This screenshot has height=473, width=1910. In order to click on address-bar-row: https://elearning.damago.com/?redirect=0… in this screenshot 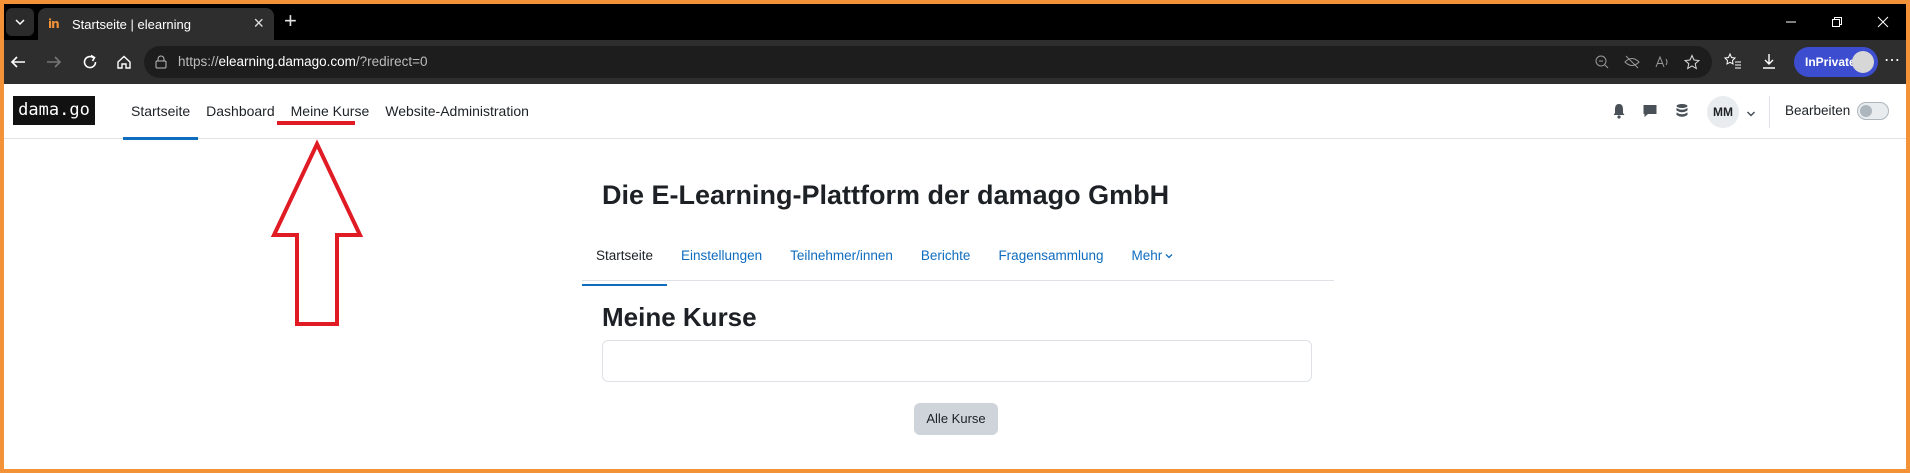, I will do `click(955, 62)`.